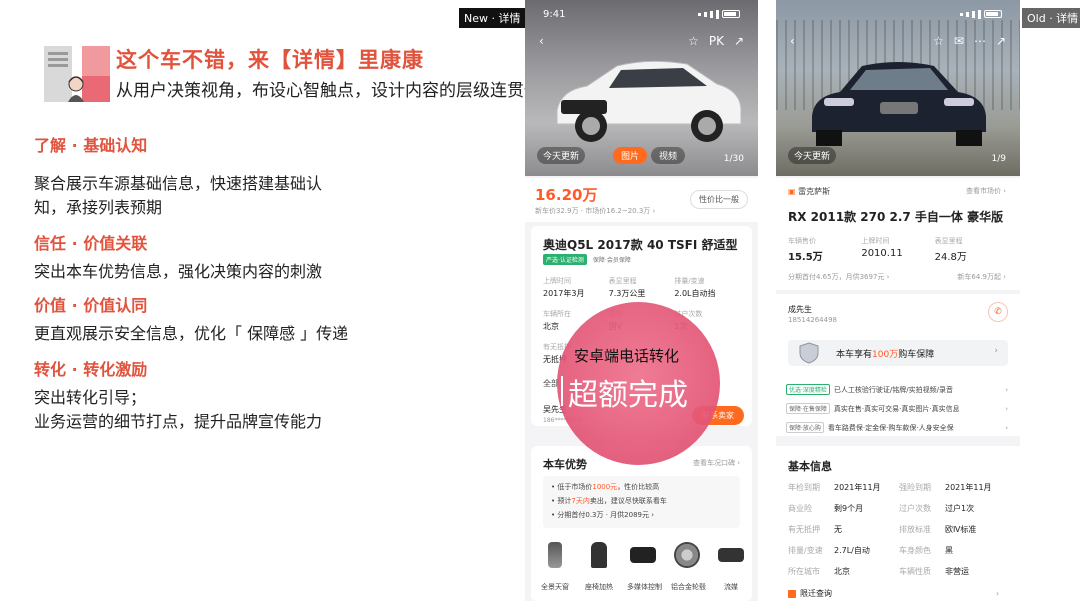 This screenshot has height=601, width=1080. Describe the element at coordinates (950, 250) in the screenshot. I see `spec-cell: 表显里程 24.8万` at that location.